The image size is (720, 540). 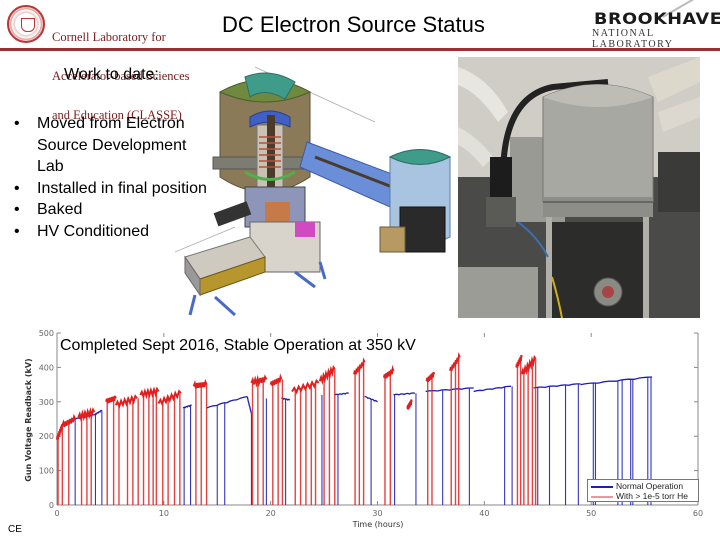 I want to click on y-tick-label: 200, so click(x=46, y=436).